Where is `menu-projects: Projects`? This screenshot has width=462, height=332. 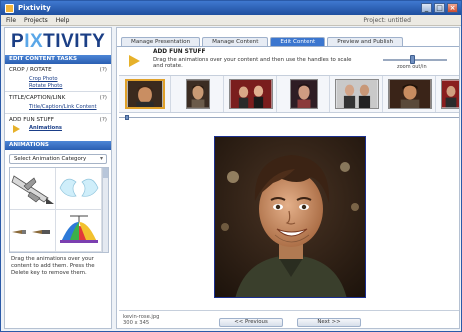 menu-projects: Projects is located at coordinates (36, 20).